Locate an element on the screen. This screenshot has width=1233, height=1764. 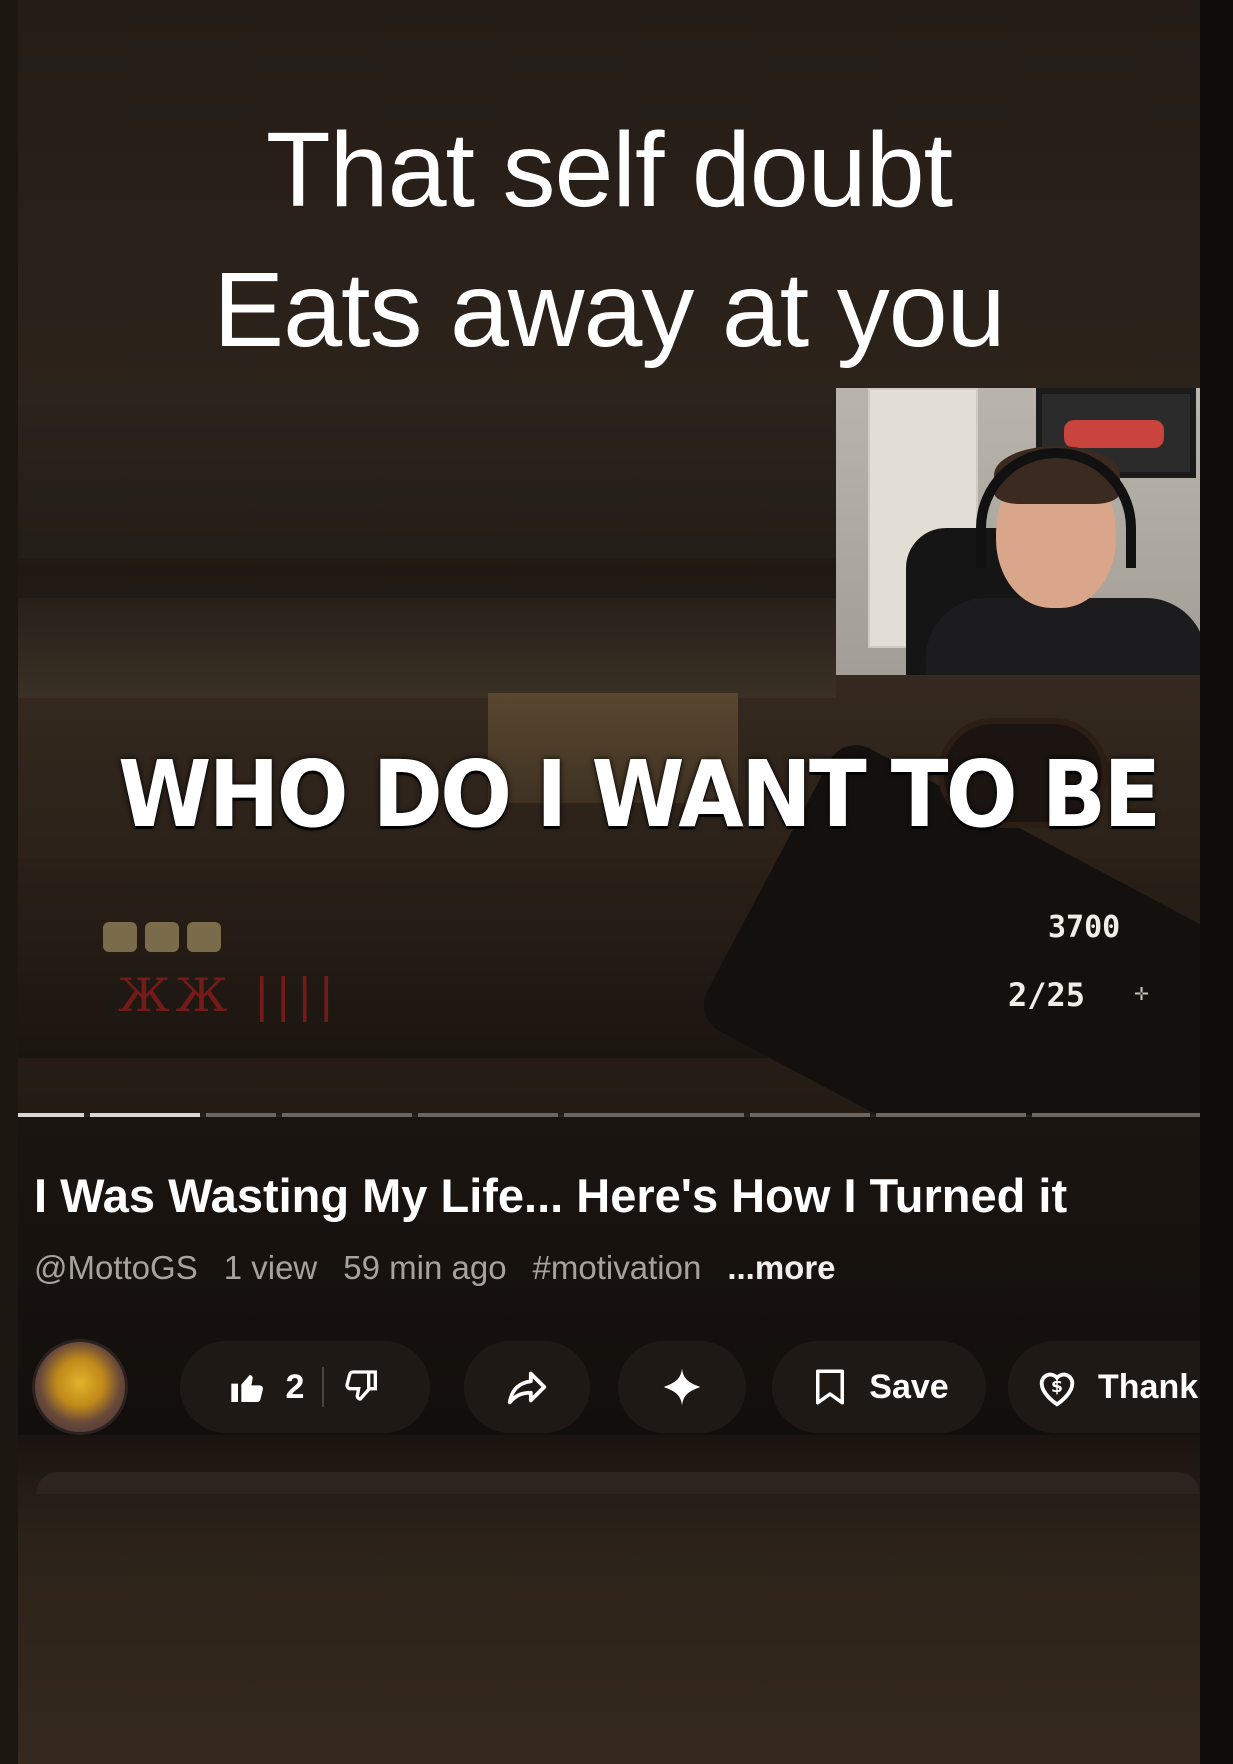
save-label: Save is located at coordinates (909, 1386).